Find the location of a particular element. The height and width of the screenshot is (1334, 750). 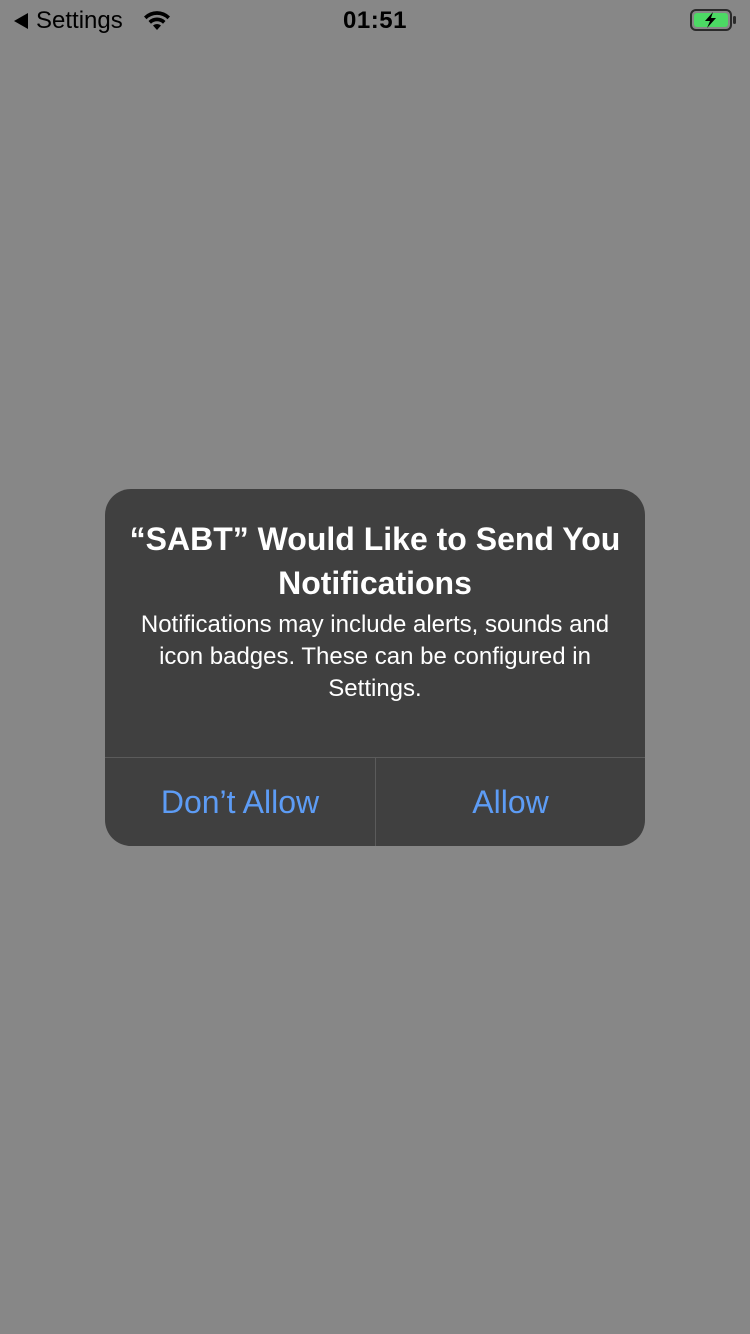

status-bar: Settings 01:51 is located at coordinates (375, 20).